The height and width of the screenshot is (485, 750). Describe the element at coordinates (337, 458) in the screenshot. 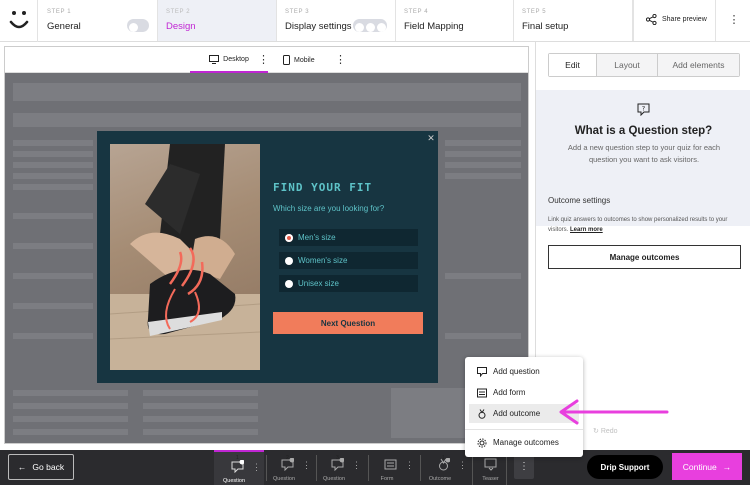

I see `step-badge: 3` at that location.